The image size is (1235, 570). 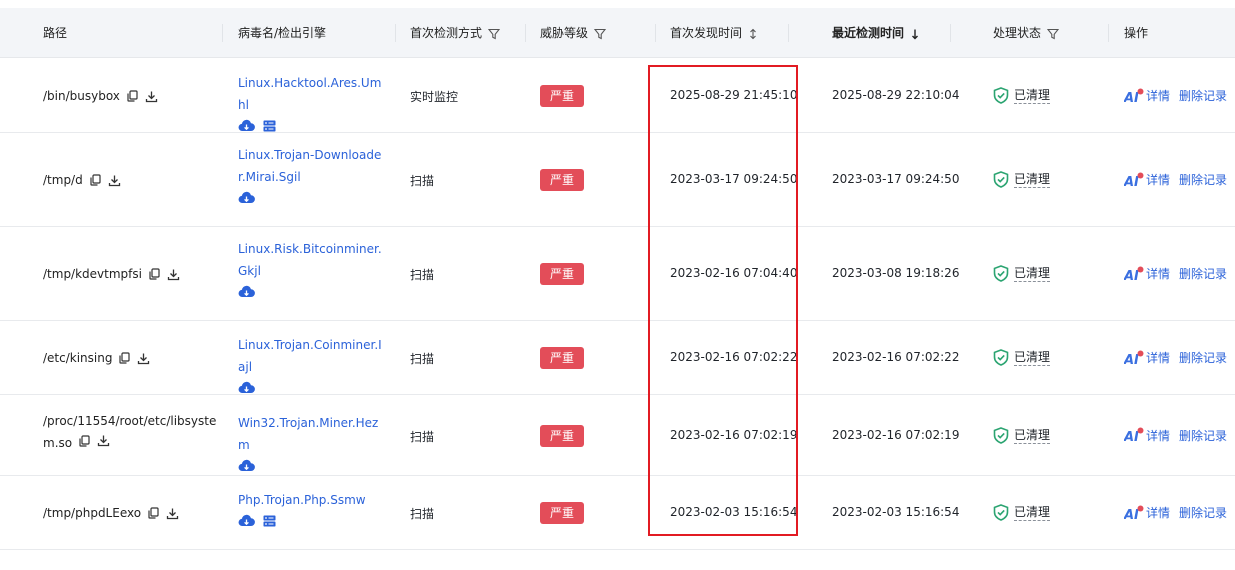 I want to click on file-path: /tmp/d, so click(x=82, y=180).